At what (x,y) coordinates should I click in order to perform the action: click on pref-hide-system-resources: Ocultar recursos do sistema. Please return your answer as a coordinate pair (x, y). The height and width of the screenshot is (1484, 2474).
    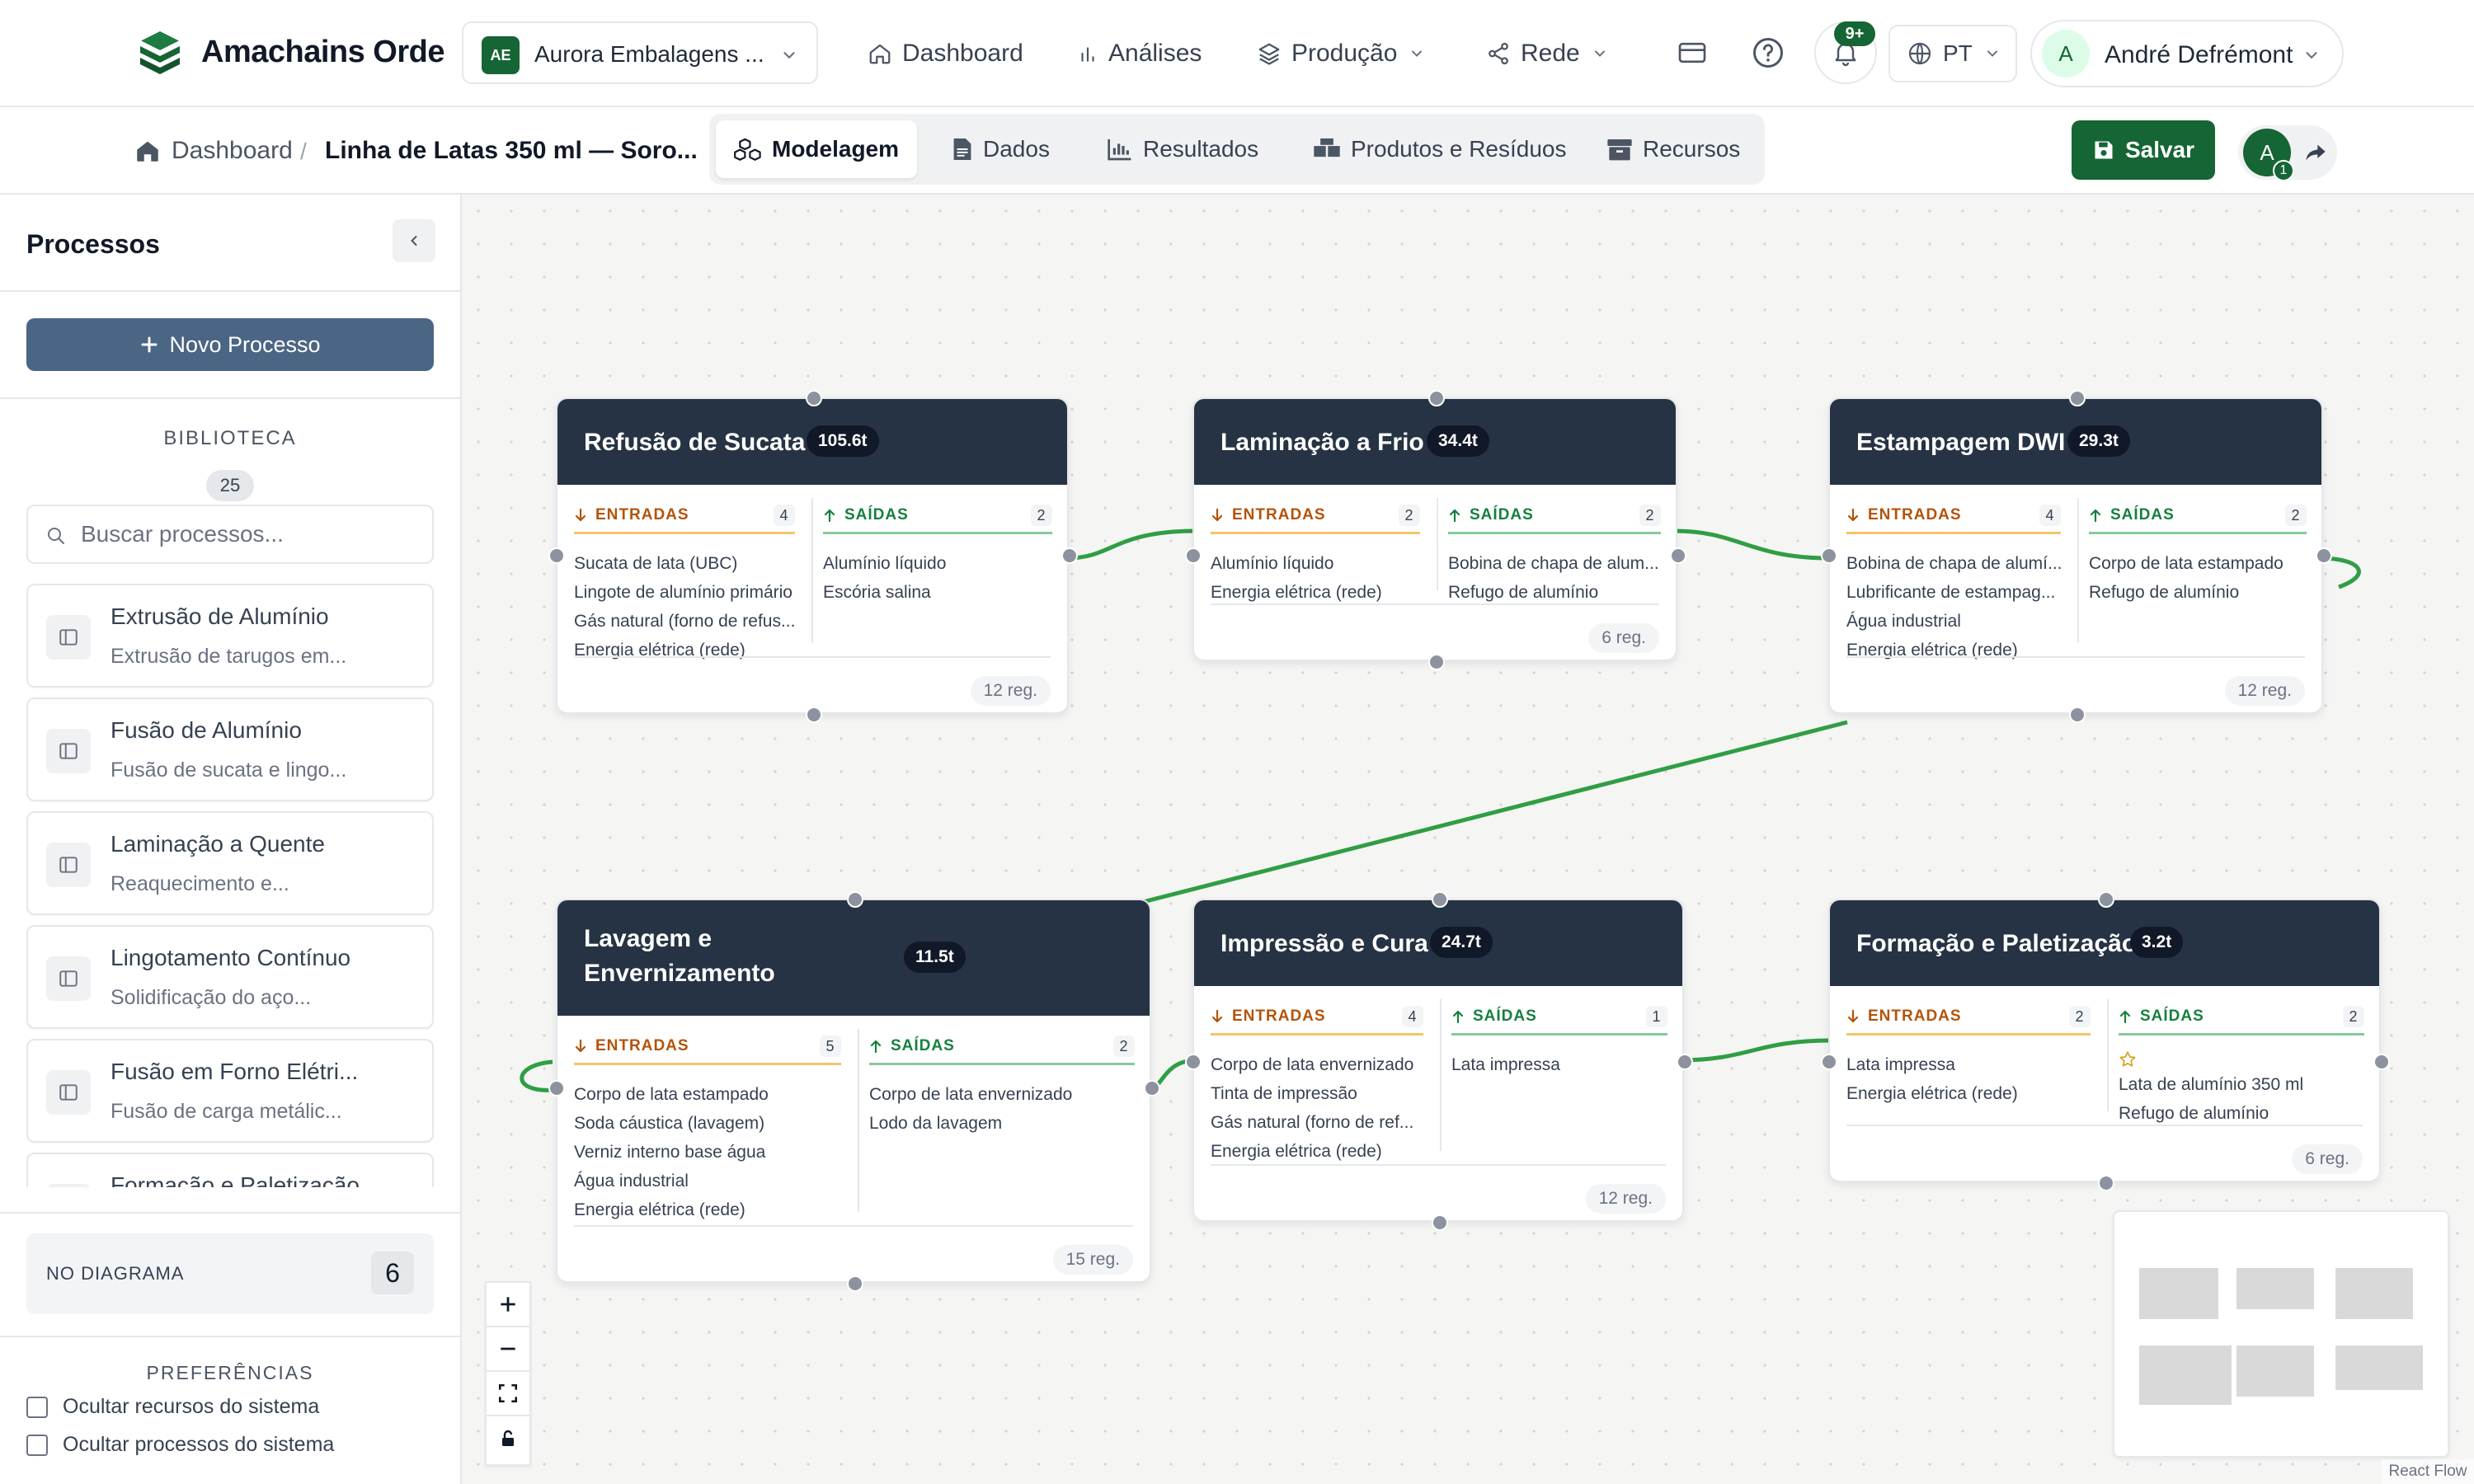
    Looking at the image, I should click on (172, 1407).